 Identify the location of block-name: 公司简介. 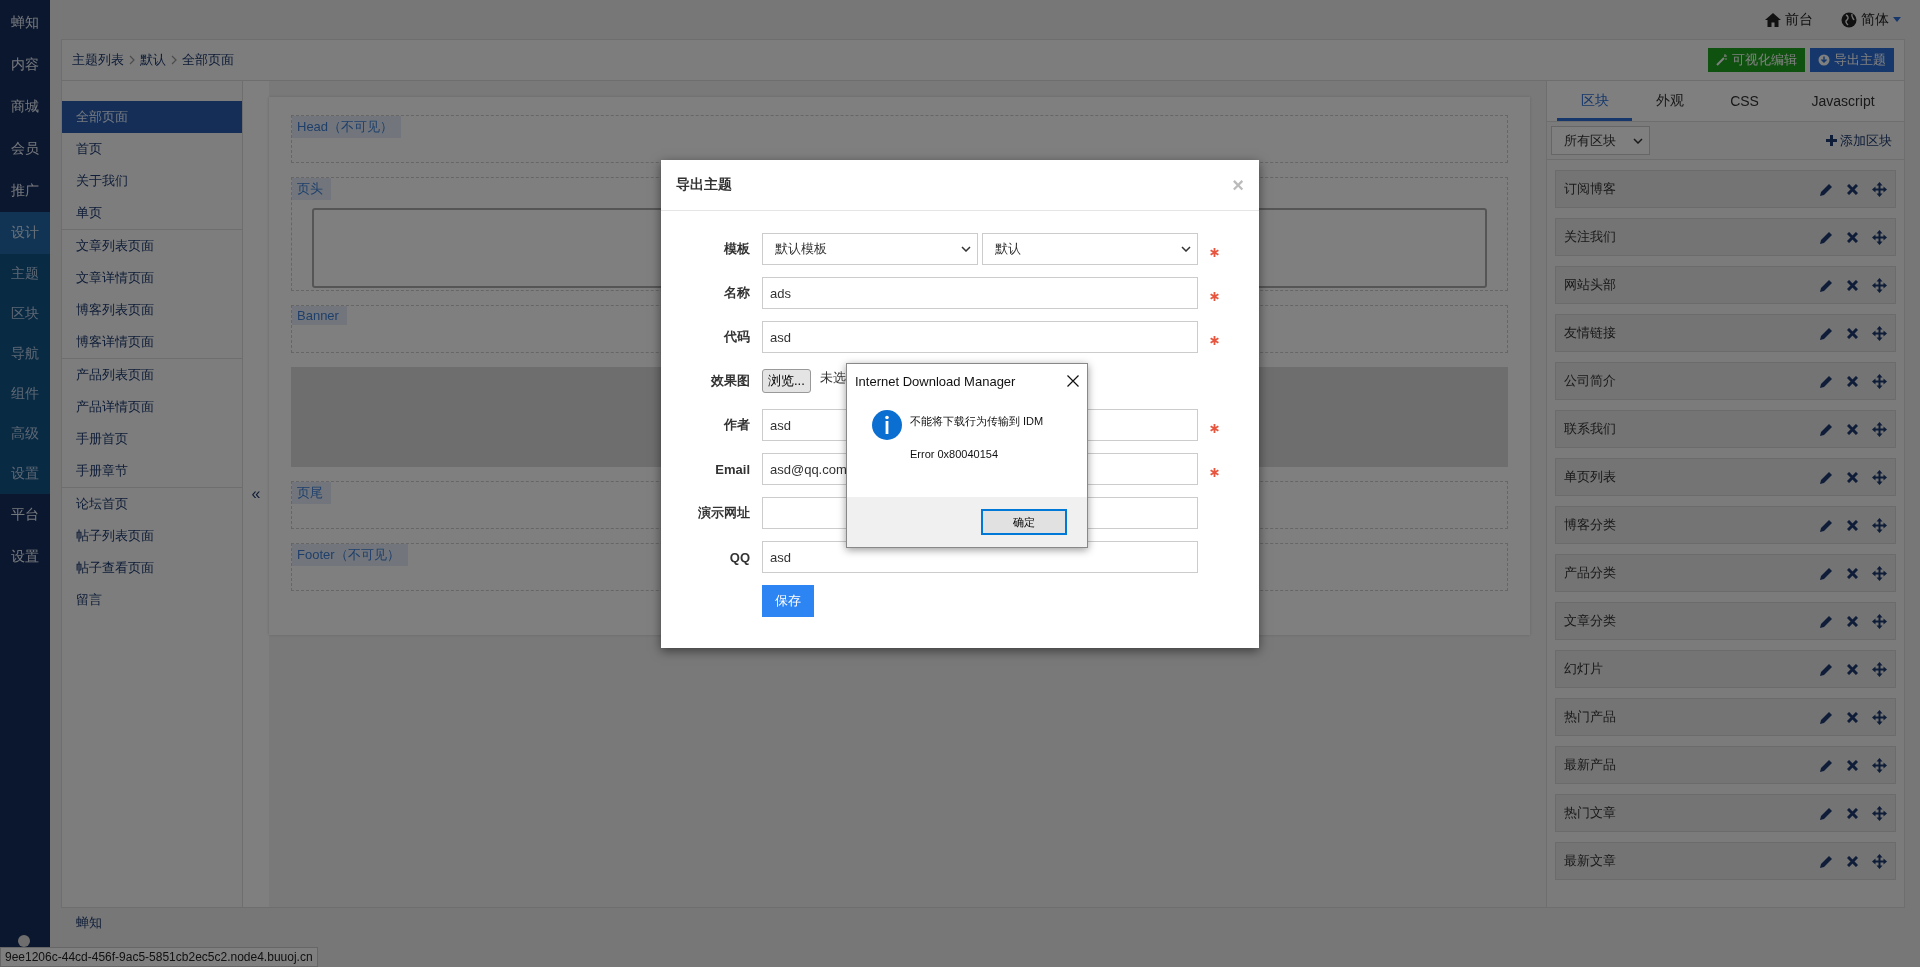
(1590, 381).